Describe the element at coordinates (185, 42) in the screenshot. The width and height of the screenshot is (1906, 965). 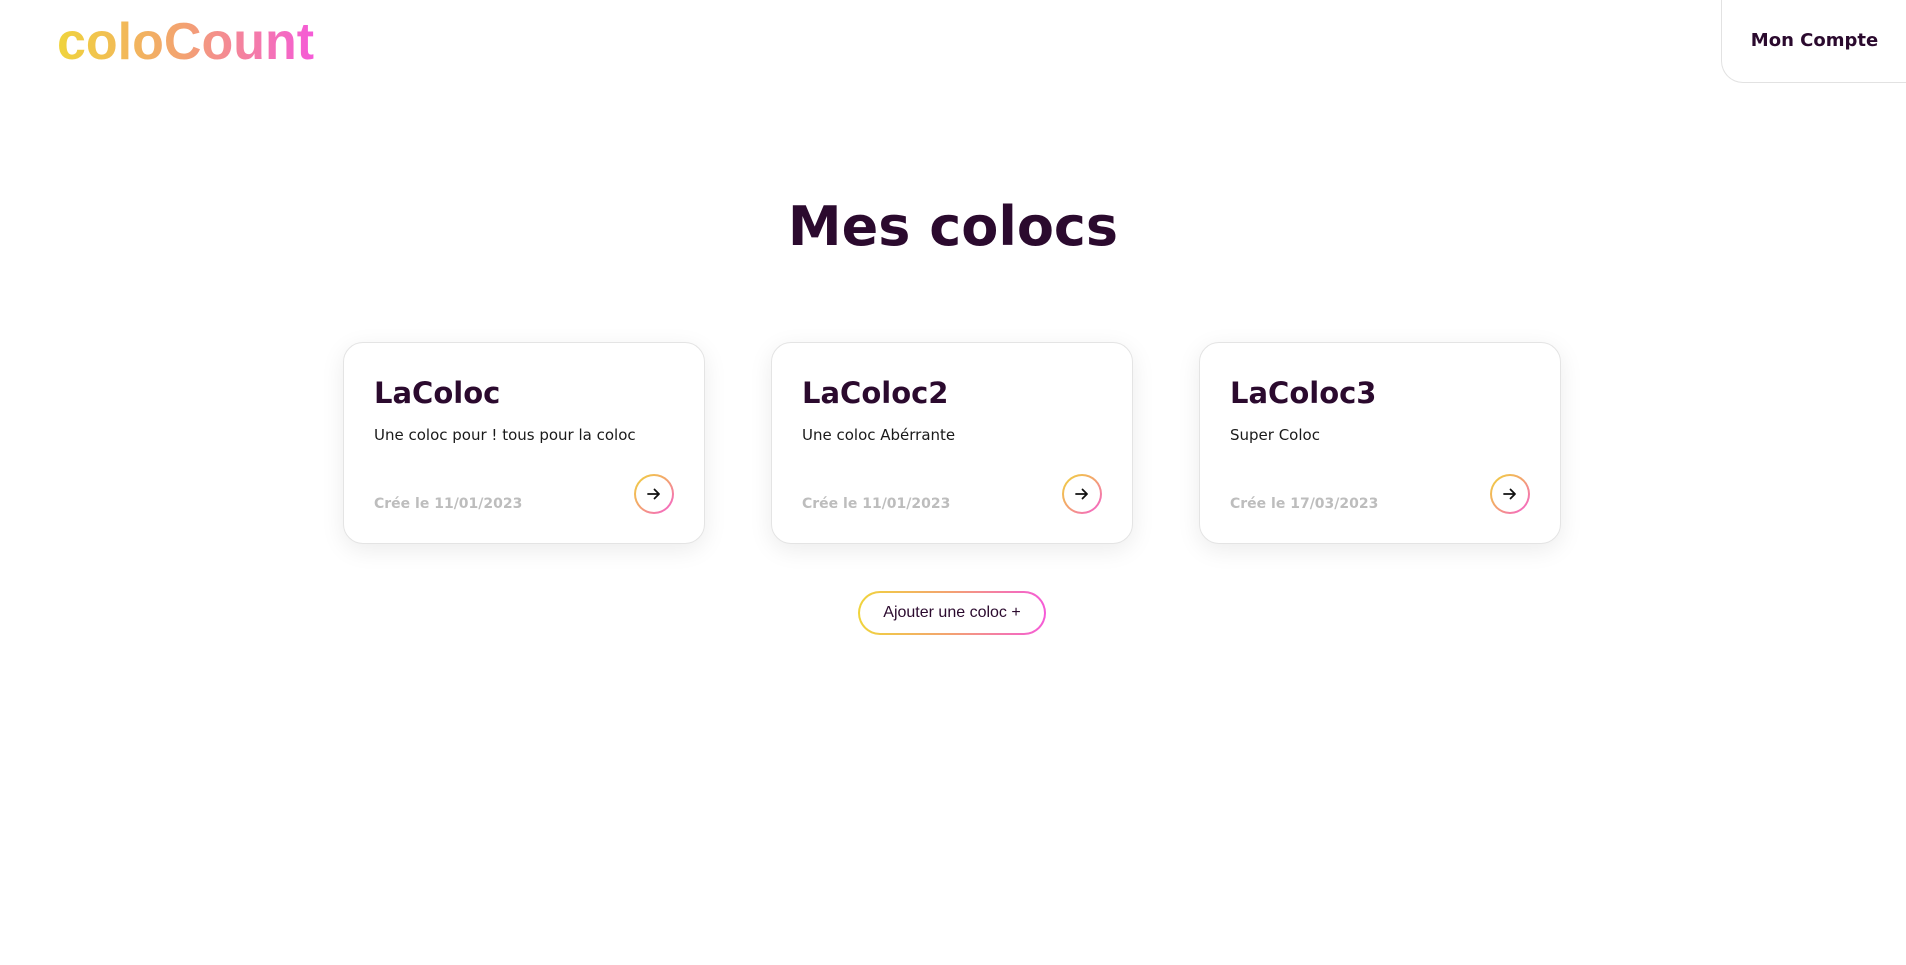
I see `app-logo: coloCount` at that location.